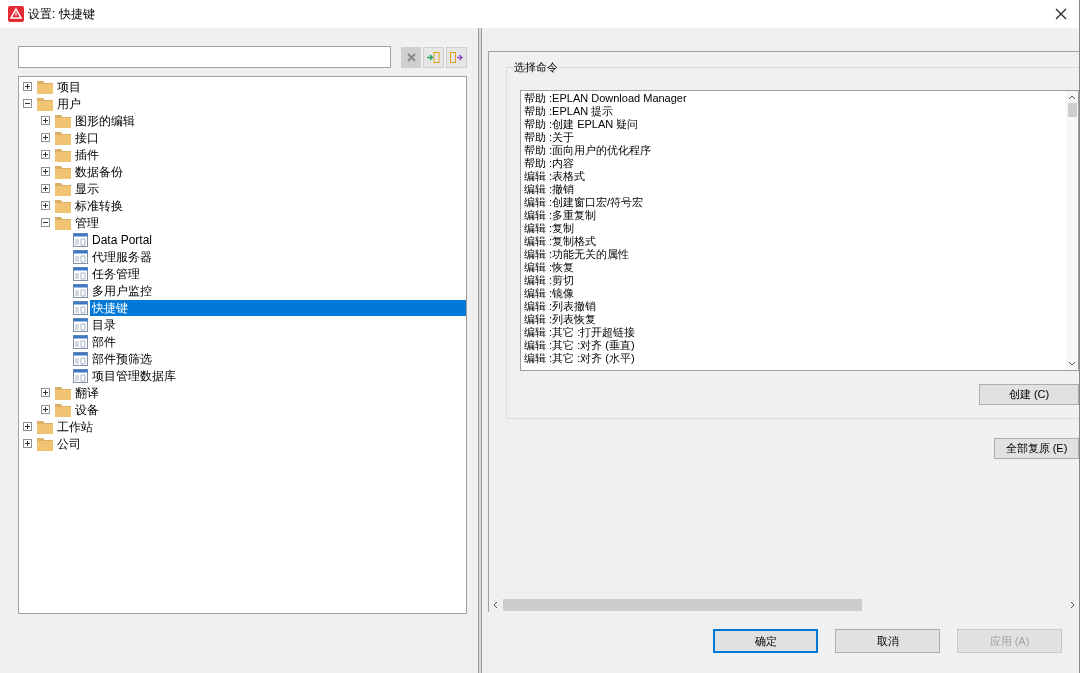 This screenshot has width=1080, height=673. I want to click on tree-item: 翻译, so click(87, 392).